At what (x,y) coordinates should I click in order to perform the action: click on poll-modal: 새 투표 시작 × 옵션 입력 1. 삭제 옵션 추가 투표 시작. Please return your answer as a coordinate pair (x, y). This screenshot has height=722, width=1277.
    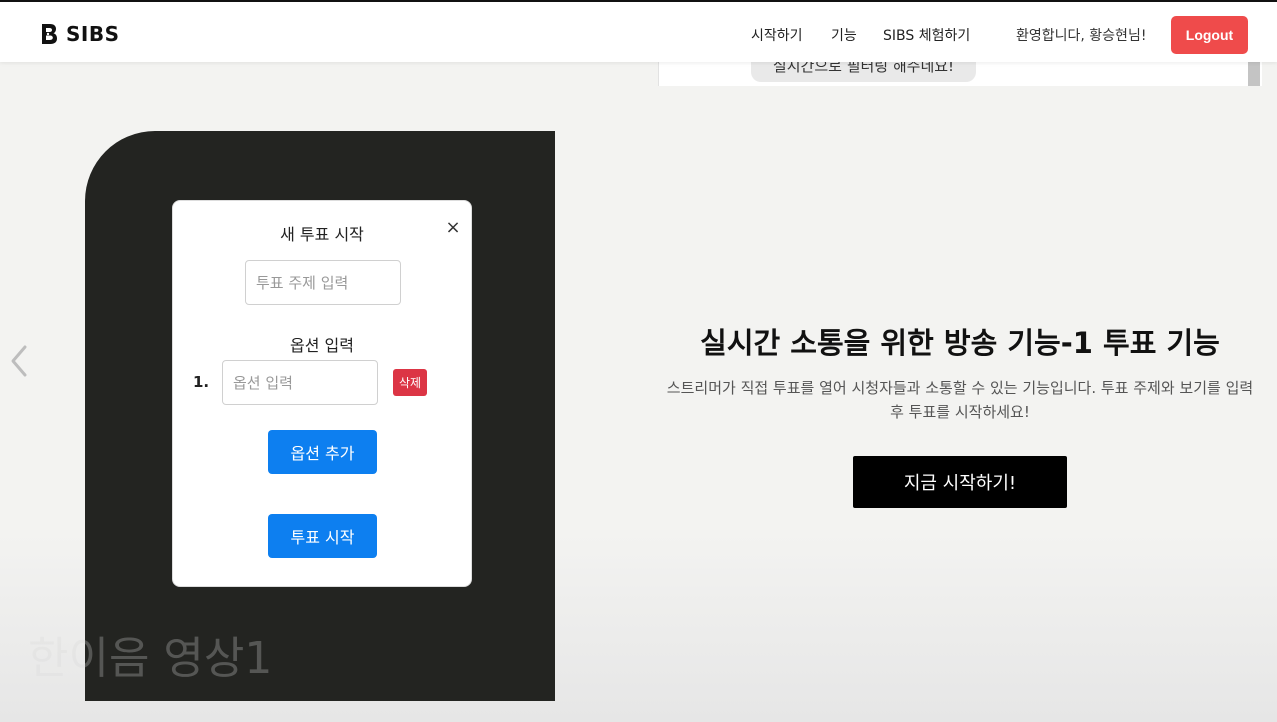
    Looking at the image, I should click on (322, 393).